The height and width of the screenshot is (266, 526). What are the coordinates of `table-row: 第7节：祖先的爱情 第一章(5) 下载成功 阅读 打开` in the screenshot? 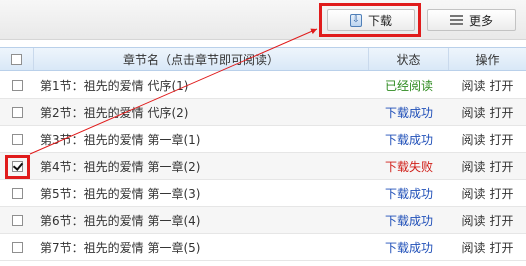 It's located at (263, 247).